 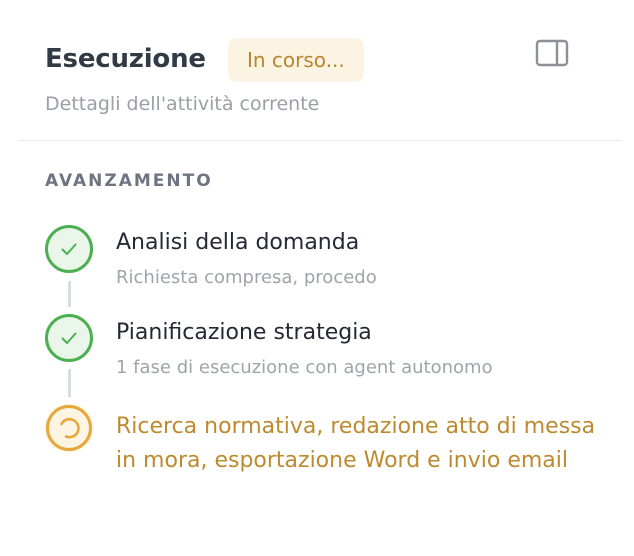 I want to click on step-title: Pianificazione strategia, so click(x=244, y=332).